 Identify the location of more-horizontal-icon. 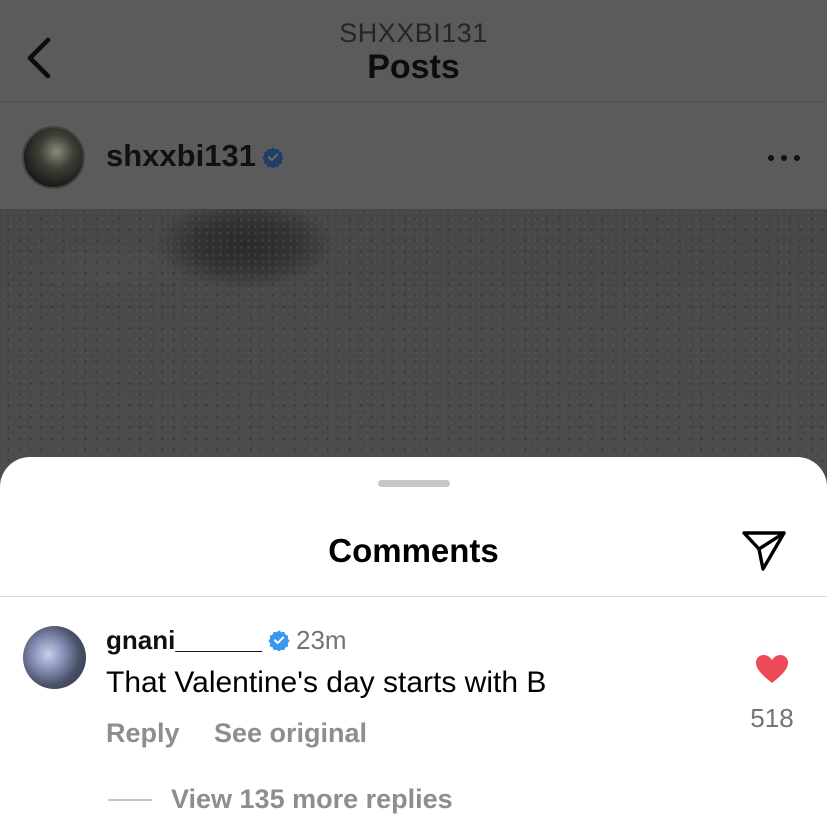
(784, 158).